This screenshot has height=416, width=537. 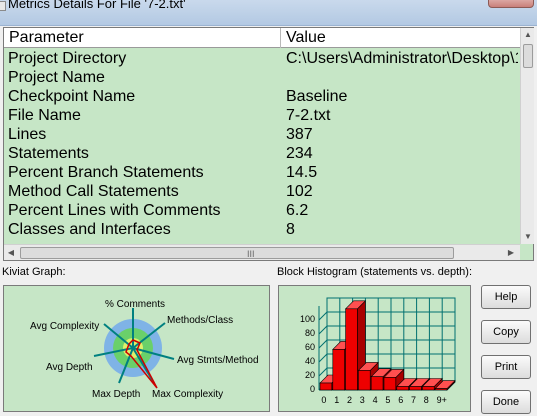 I want to click on histogram-x-tick: 9+, so click(x=441, y=400).